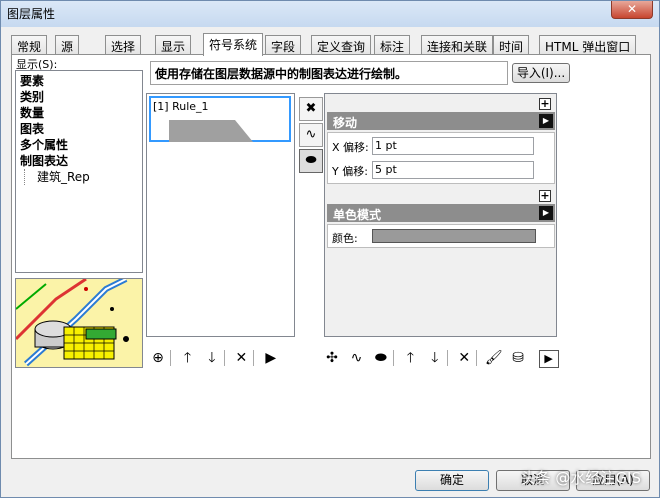 The image size is (660, 498). I want to click on show-item-features: 要素, so click(81, 81).